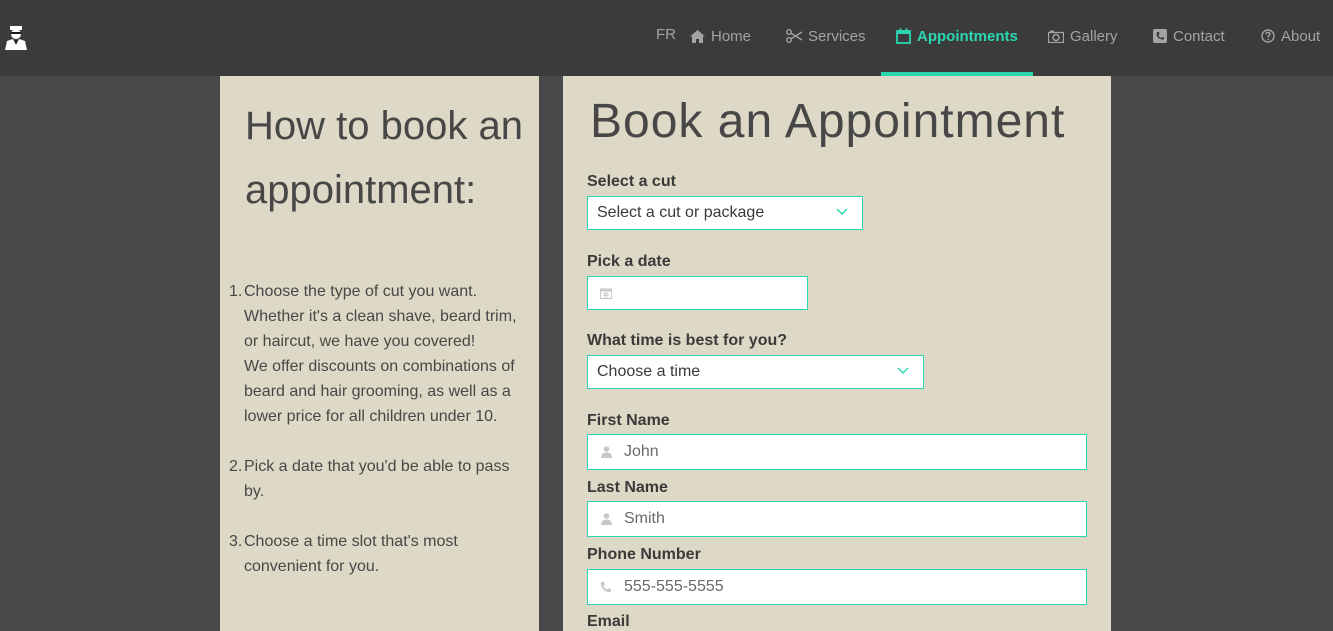  I want to click on scissors-icon, so click(794, 36).